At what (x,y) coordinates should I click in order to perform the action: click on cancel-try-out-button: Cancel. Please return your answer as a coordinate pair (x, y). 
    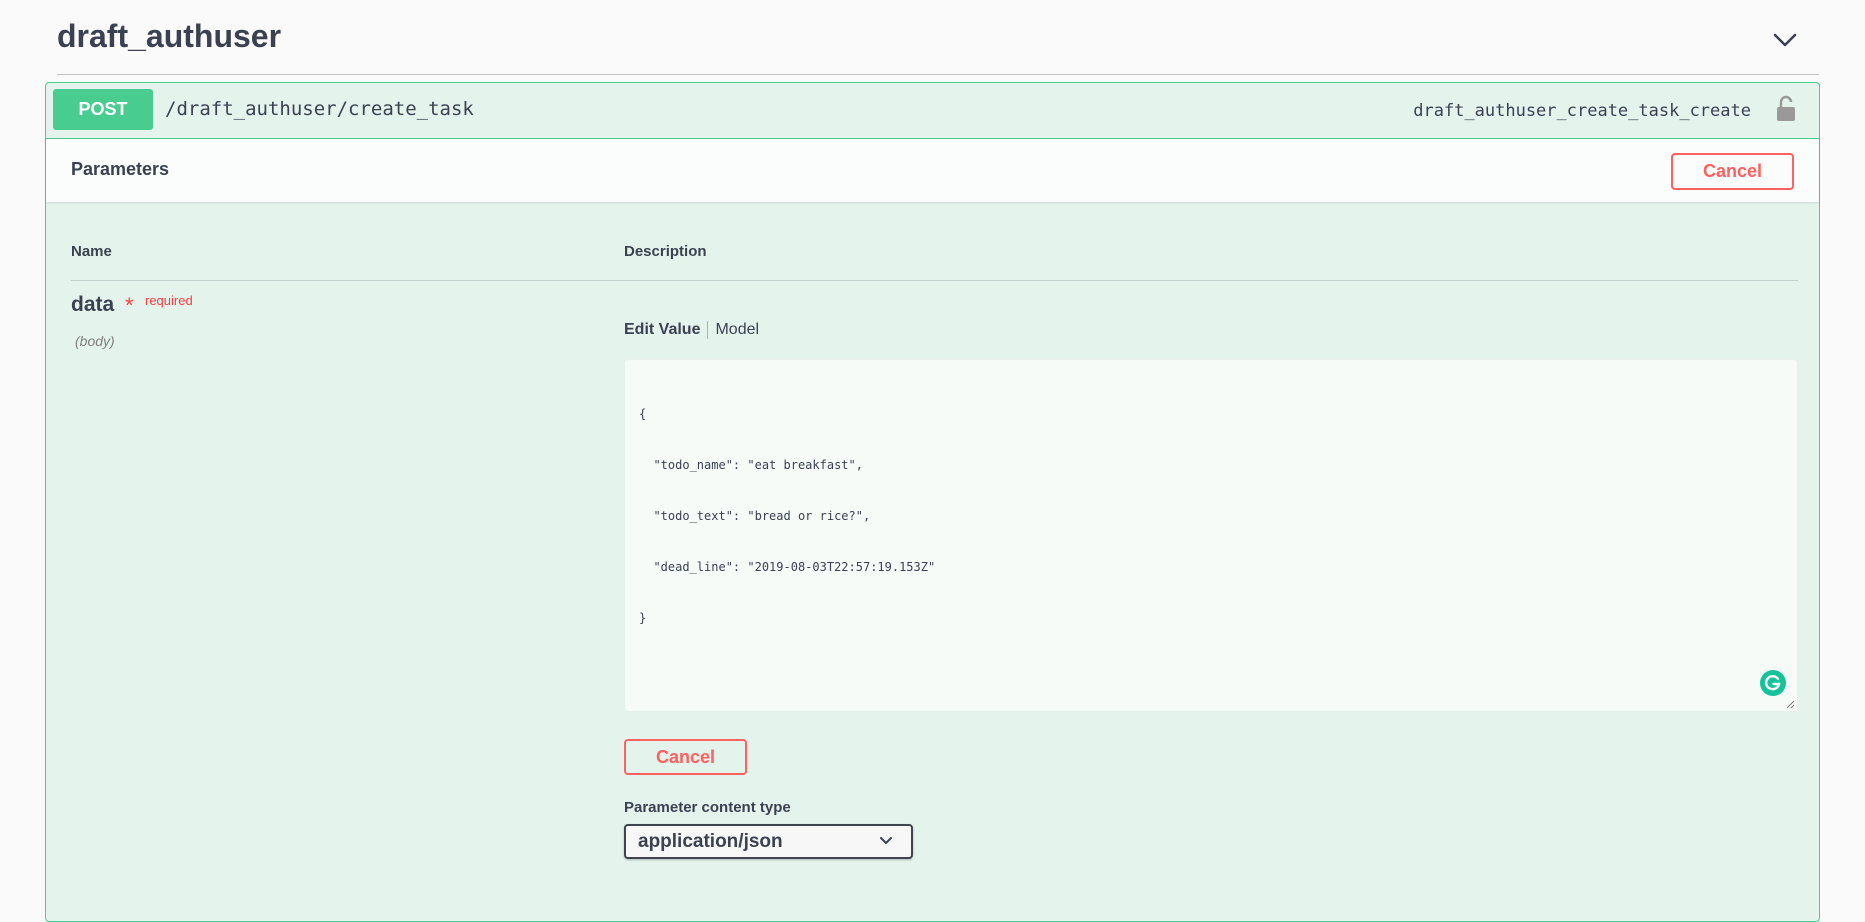
    Looking at the image, I should click on (1732, 171).